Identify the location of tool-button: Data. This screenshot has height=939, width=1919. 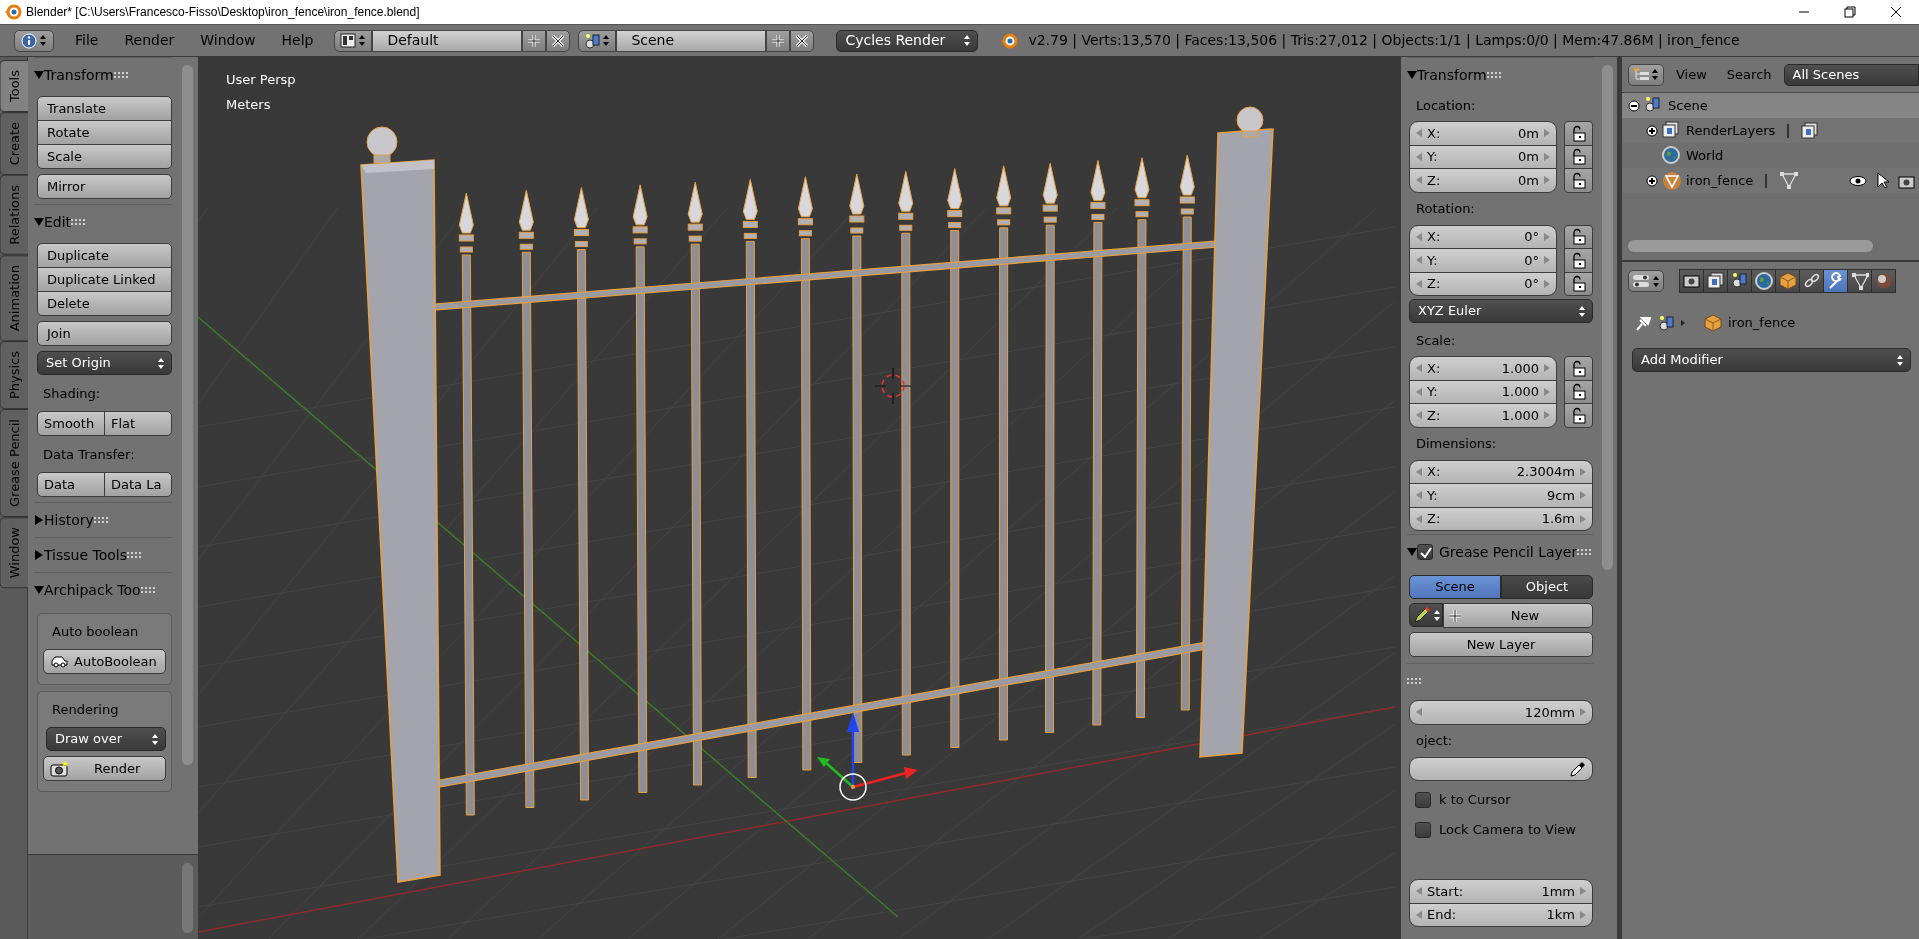
(71, 484).